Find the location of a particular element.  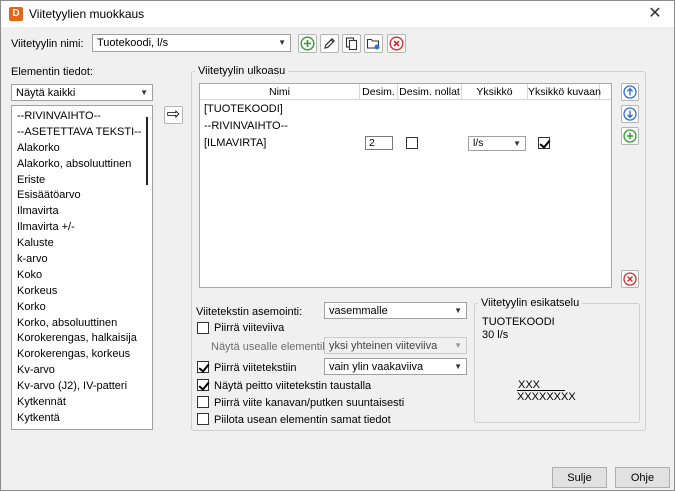

column-header-unit: Yksikkö is located at coordinates (495, 92).